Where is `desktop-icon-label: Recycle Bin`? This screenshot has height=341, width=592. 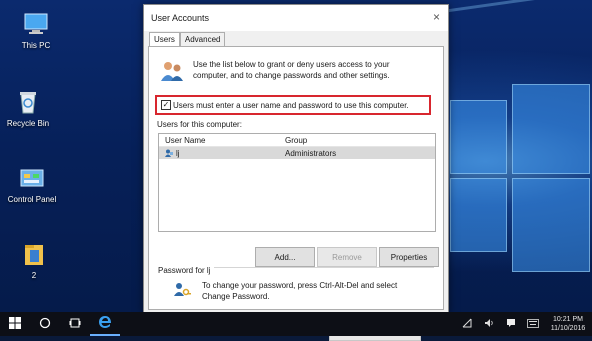
desktop-icon-label: Recycle Bin is located at coordinates (28, 123).